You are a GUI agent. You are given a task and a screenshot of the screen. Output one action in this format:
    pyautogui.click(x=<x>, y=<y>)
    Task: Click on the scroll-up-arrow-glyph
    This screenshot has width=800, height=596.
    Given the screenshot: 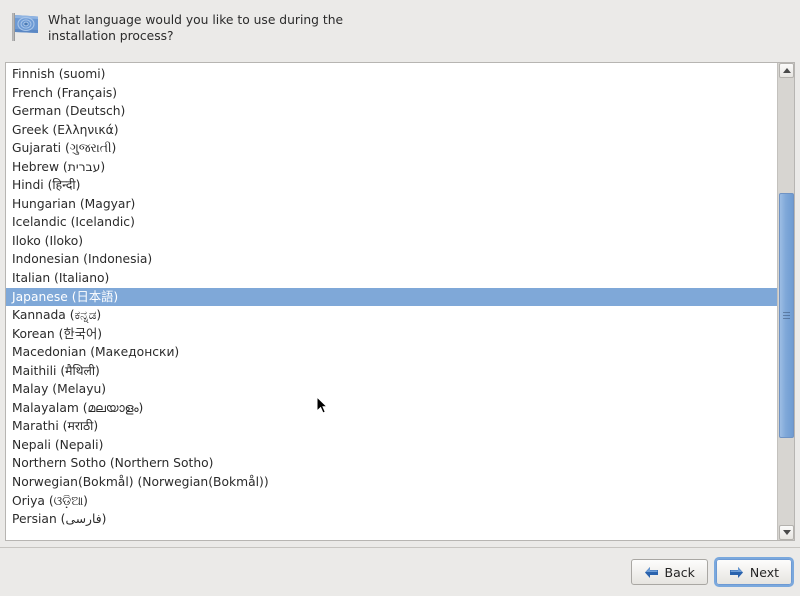 What is the action you would take?
    pyautogui.click(x=786, y=70)
    